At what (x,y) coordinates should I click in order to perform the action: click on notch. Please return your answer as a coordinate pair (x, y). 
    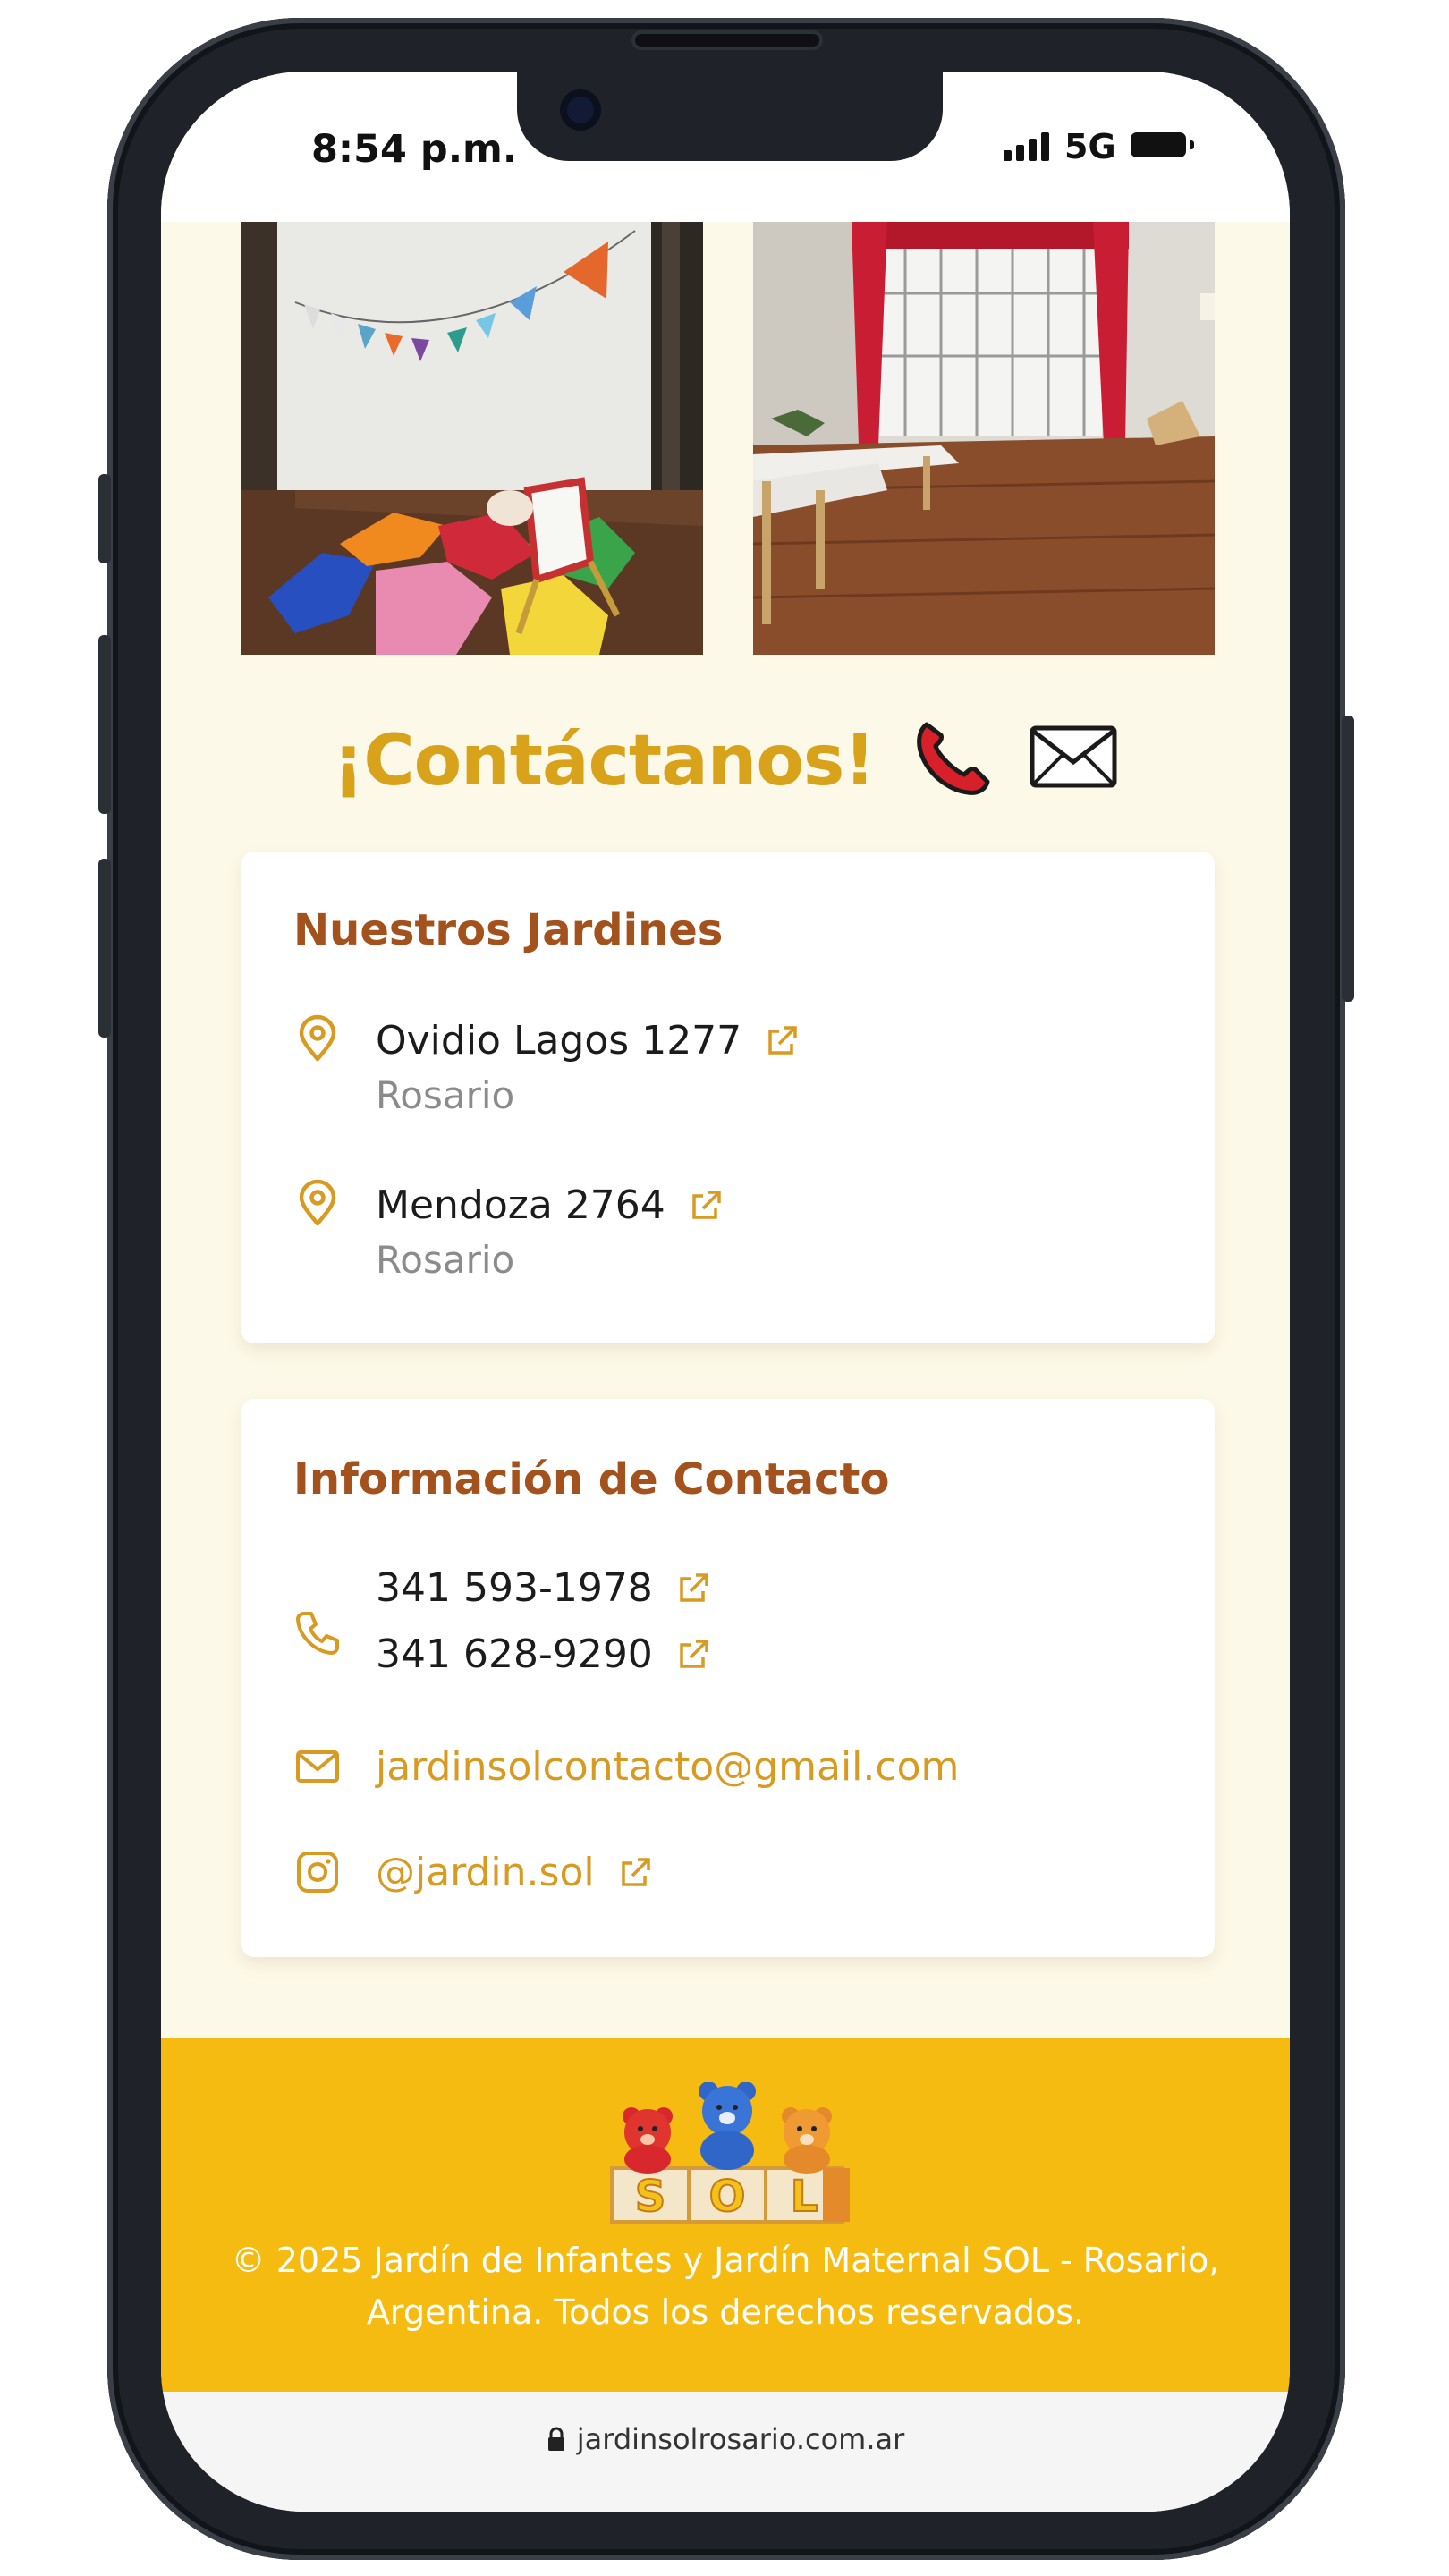
    Looking at the image, I should click on (730, 116).